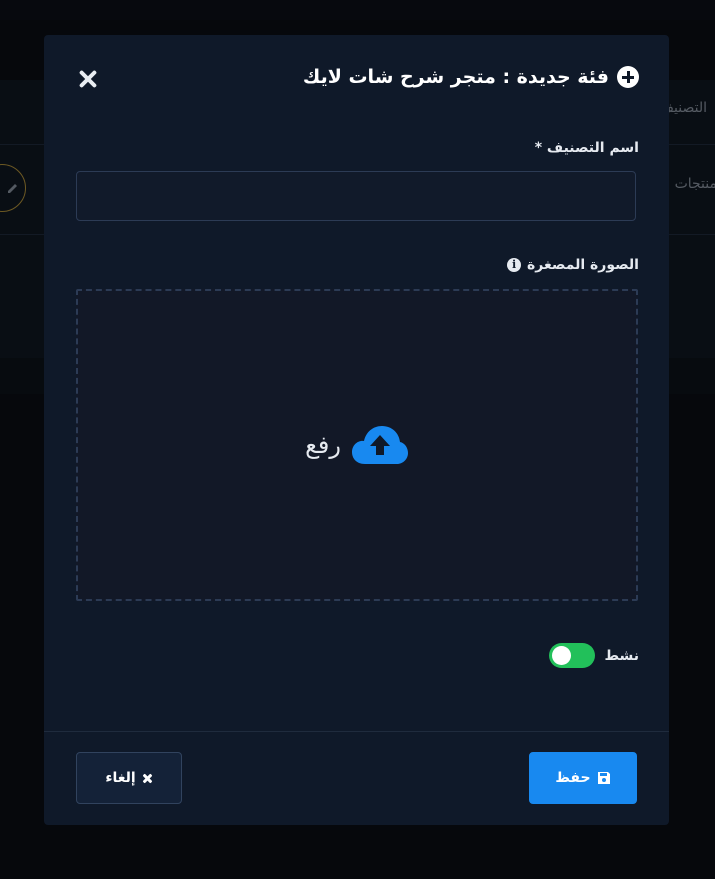 The image size is (715, 879). I want to click on modal-title-text: فئة جديدة : متجر شرح شات لايك, so click(455, 77).